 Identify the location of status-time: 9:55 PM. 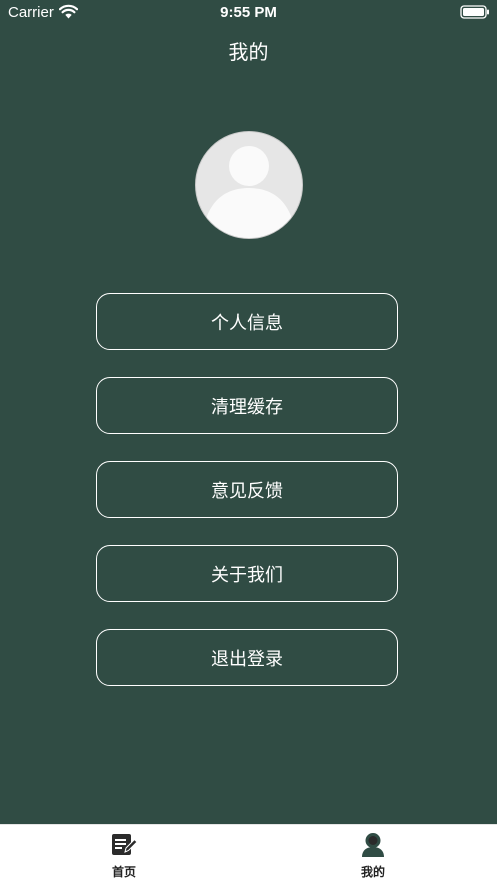
(248, 12).